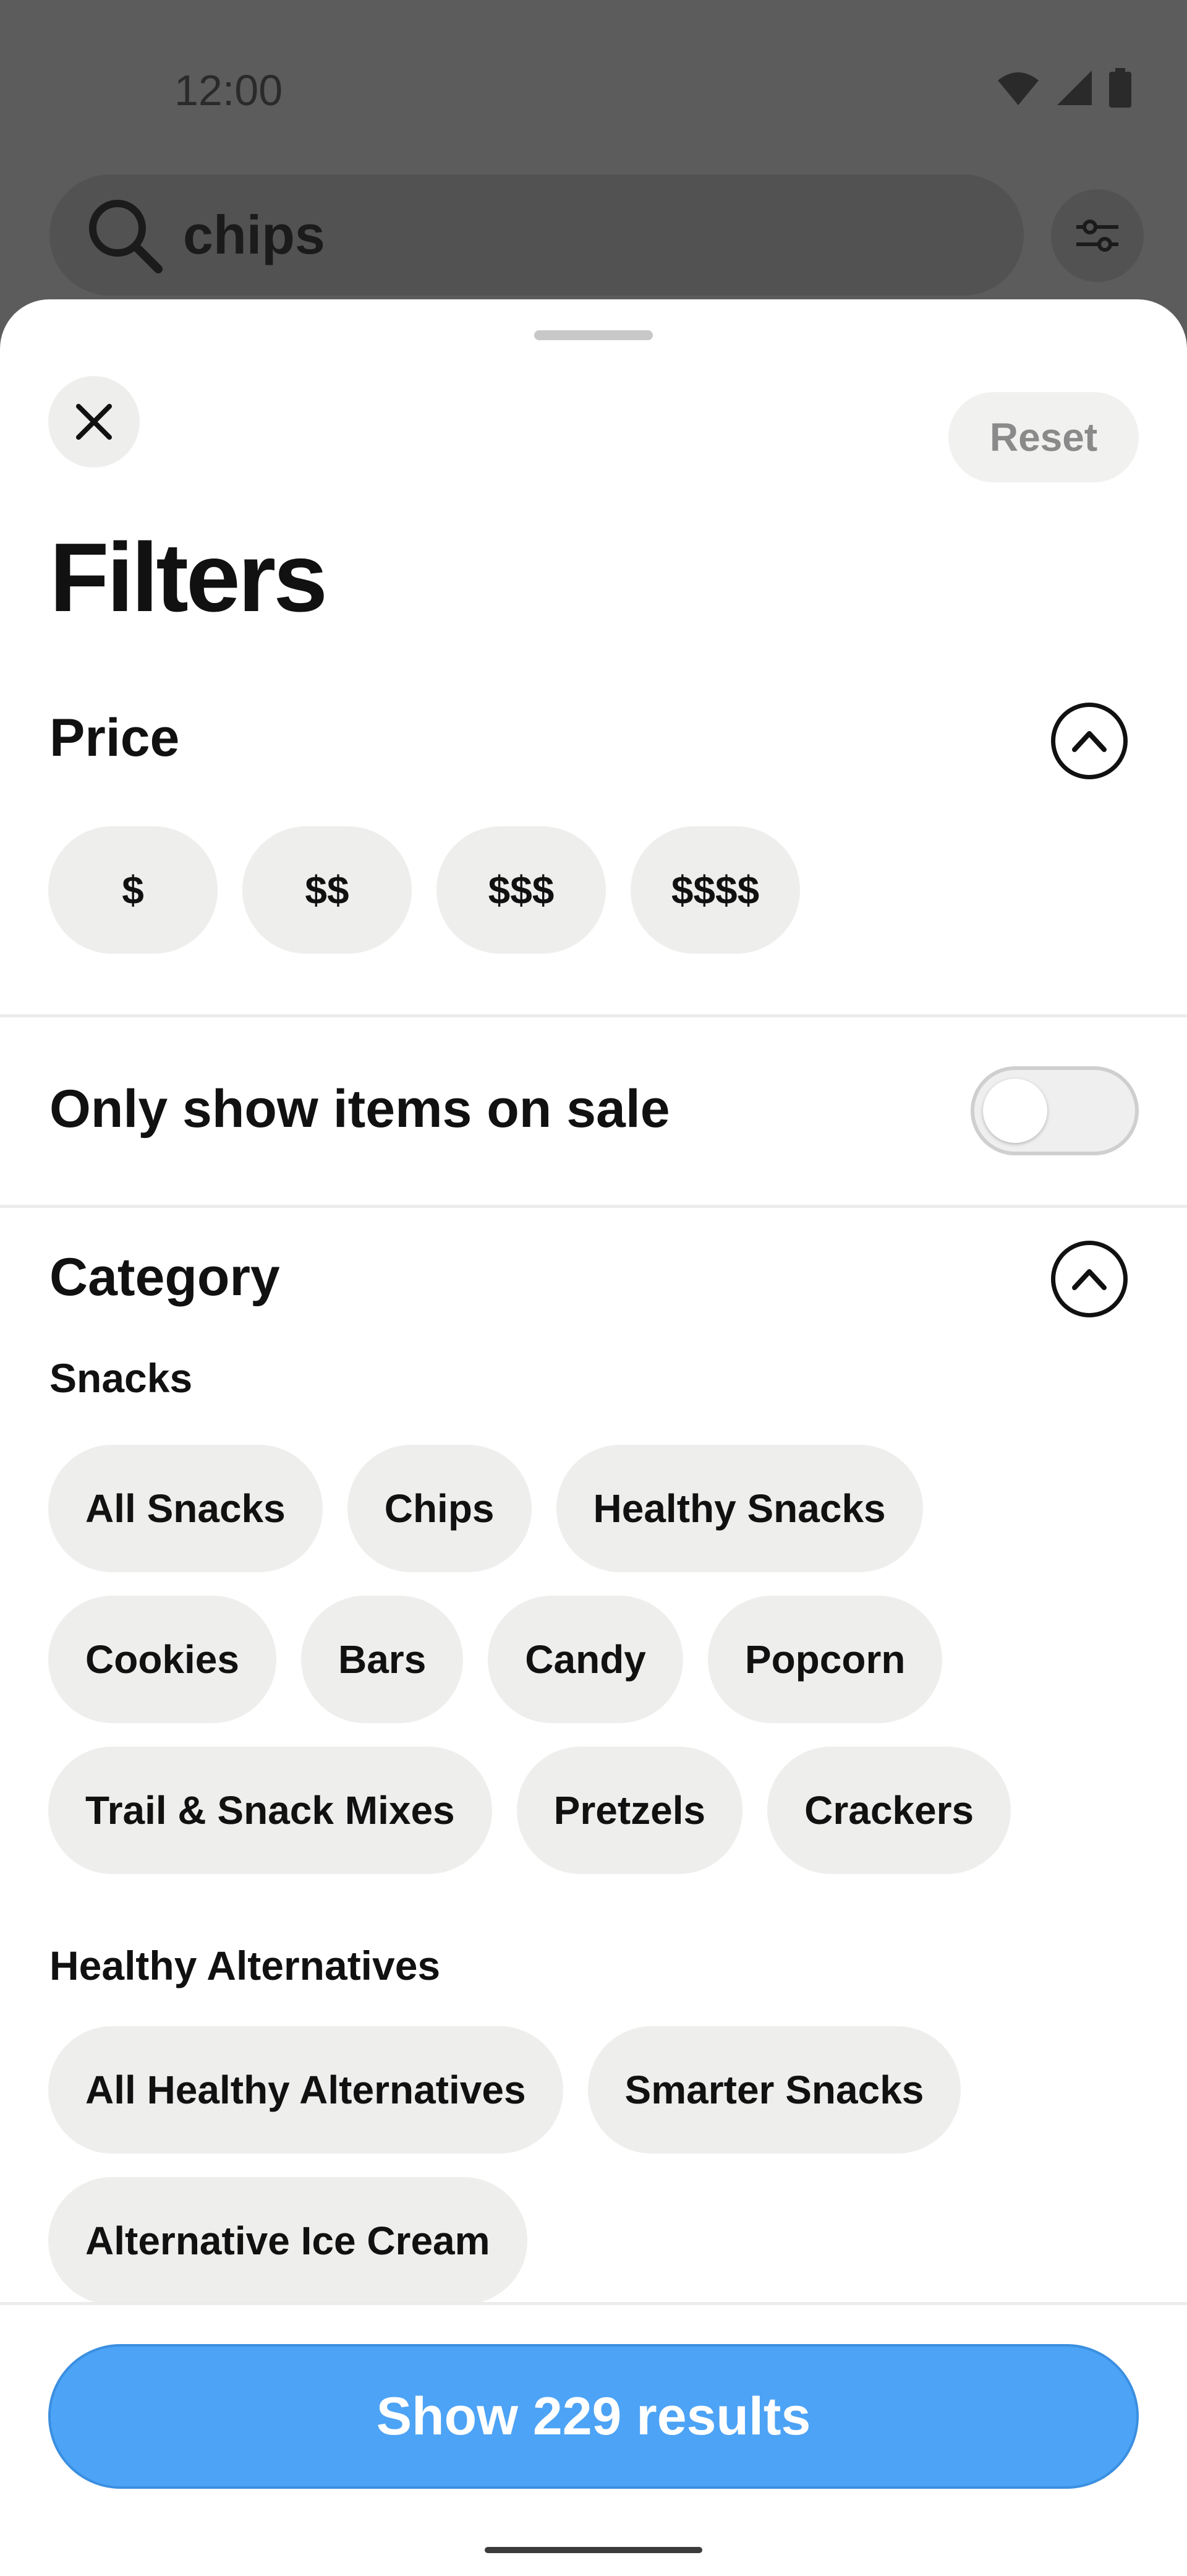  What do you see at coordinates (1120, 88) in the screenshot?
I see `battery-icon` at bounding box center [1120, 88].